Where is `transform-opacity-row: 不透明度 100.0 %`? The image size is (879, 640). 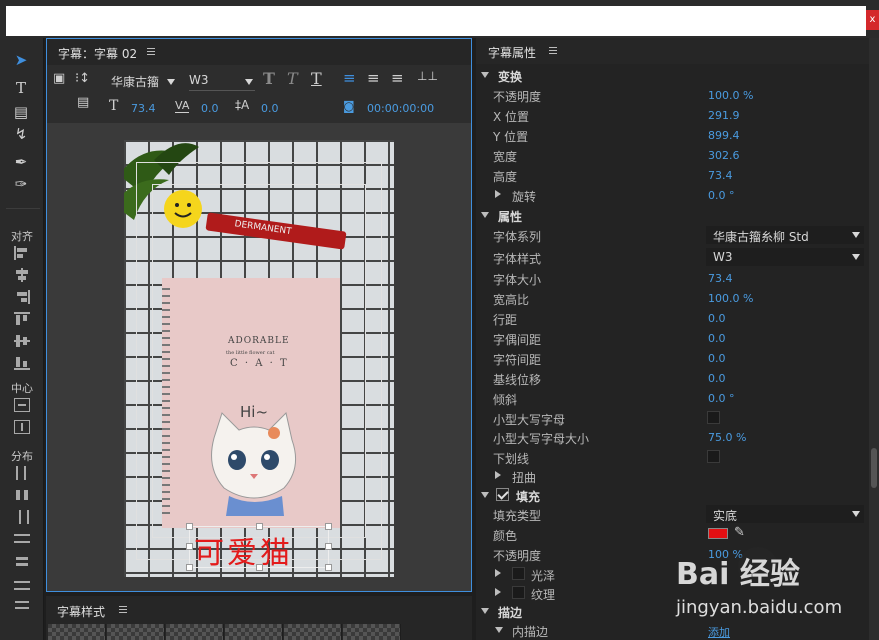
transform-opacity-row: 不透明度 100.0 % is located at coordinates (623, 96).